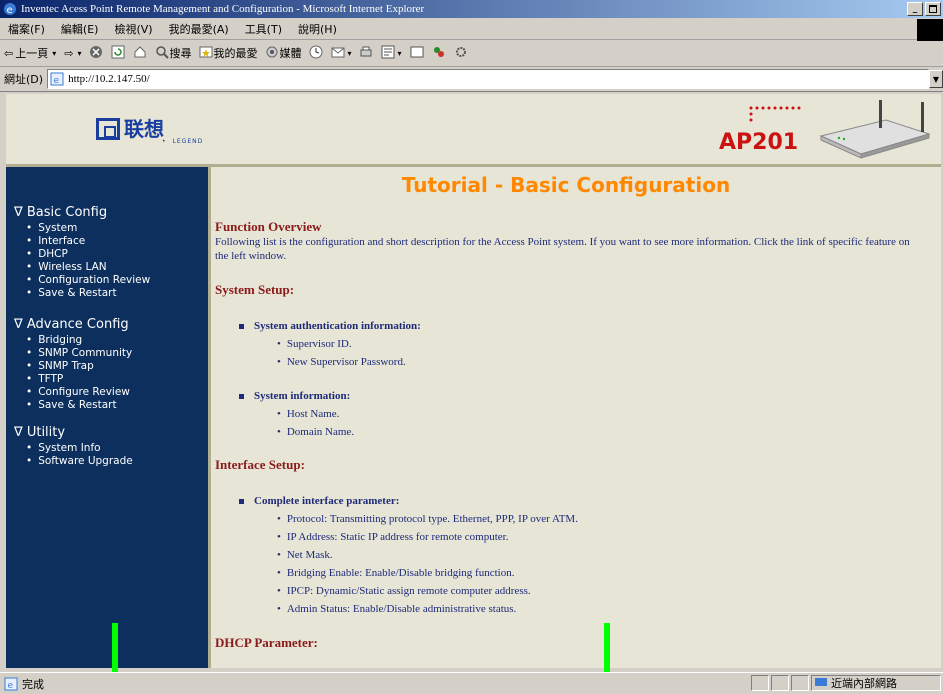 Image resolution: width=943 pixels, height=694 pixels. I want to click on menu-help: 說明(H), so click(317, 29).